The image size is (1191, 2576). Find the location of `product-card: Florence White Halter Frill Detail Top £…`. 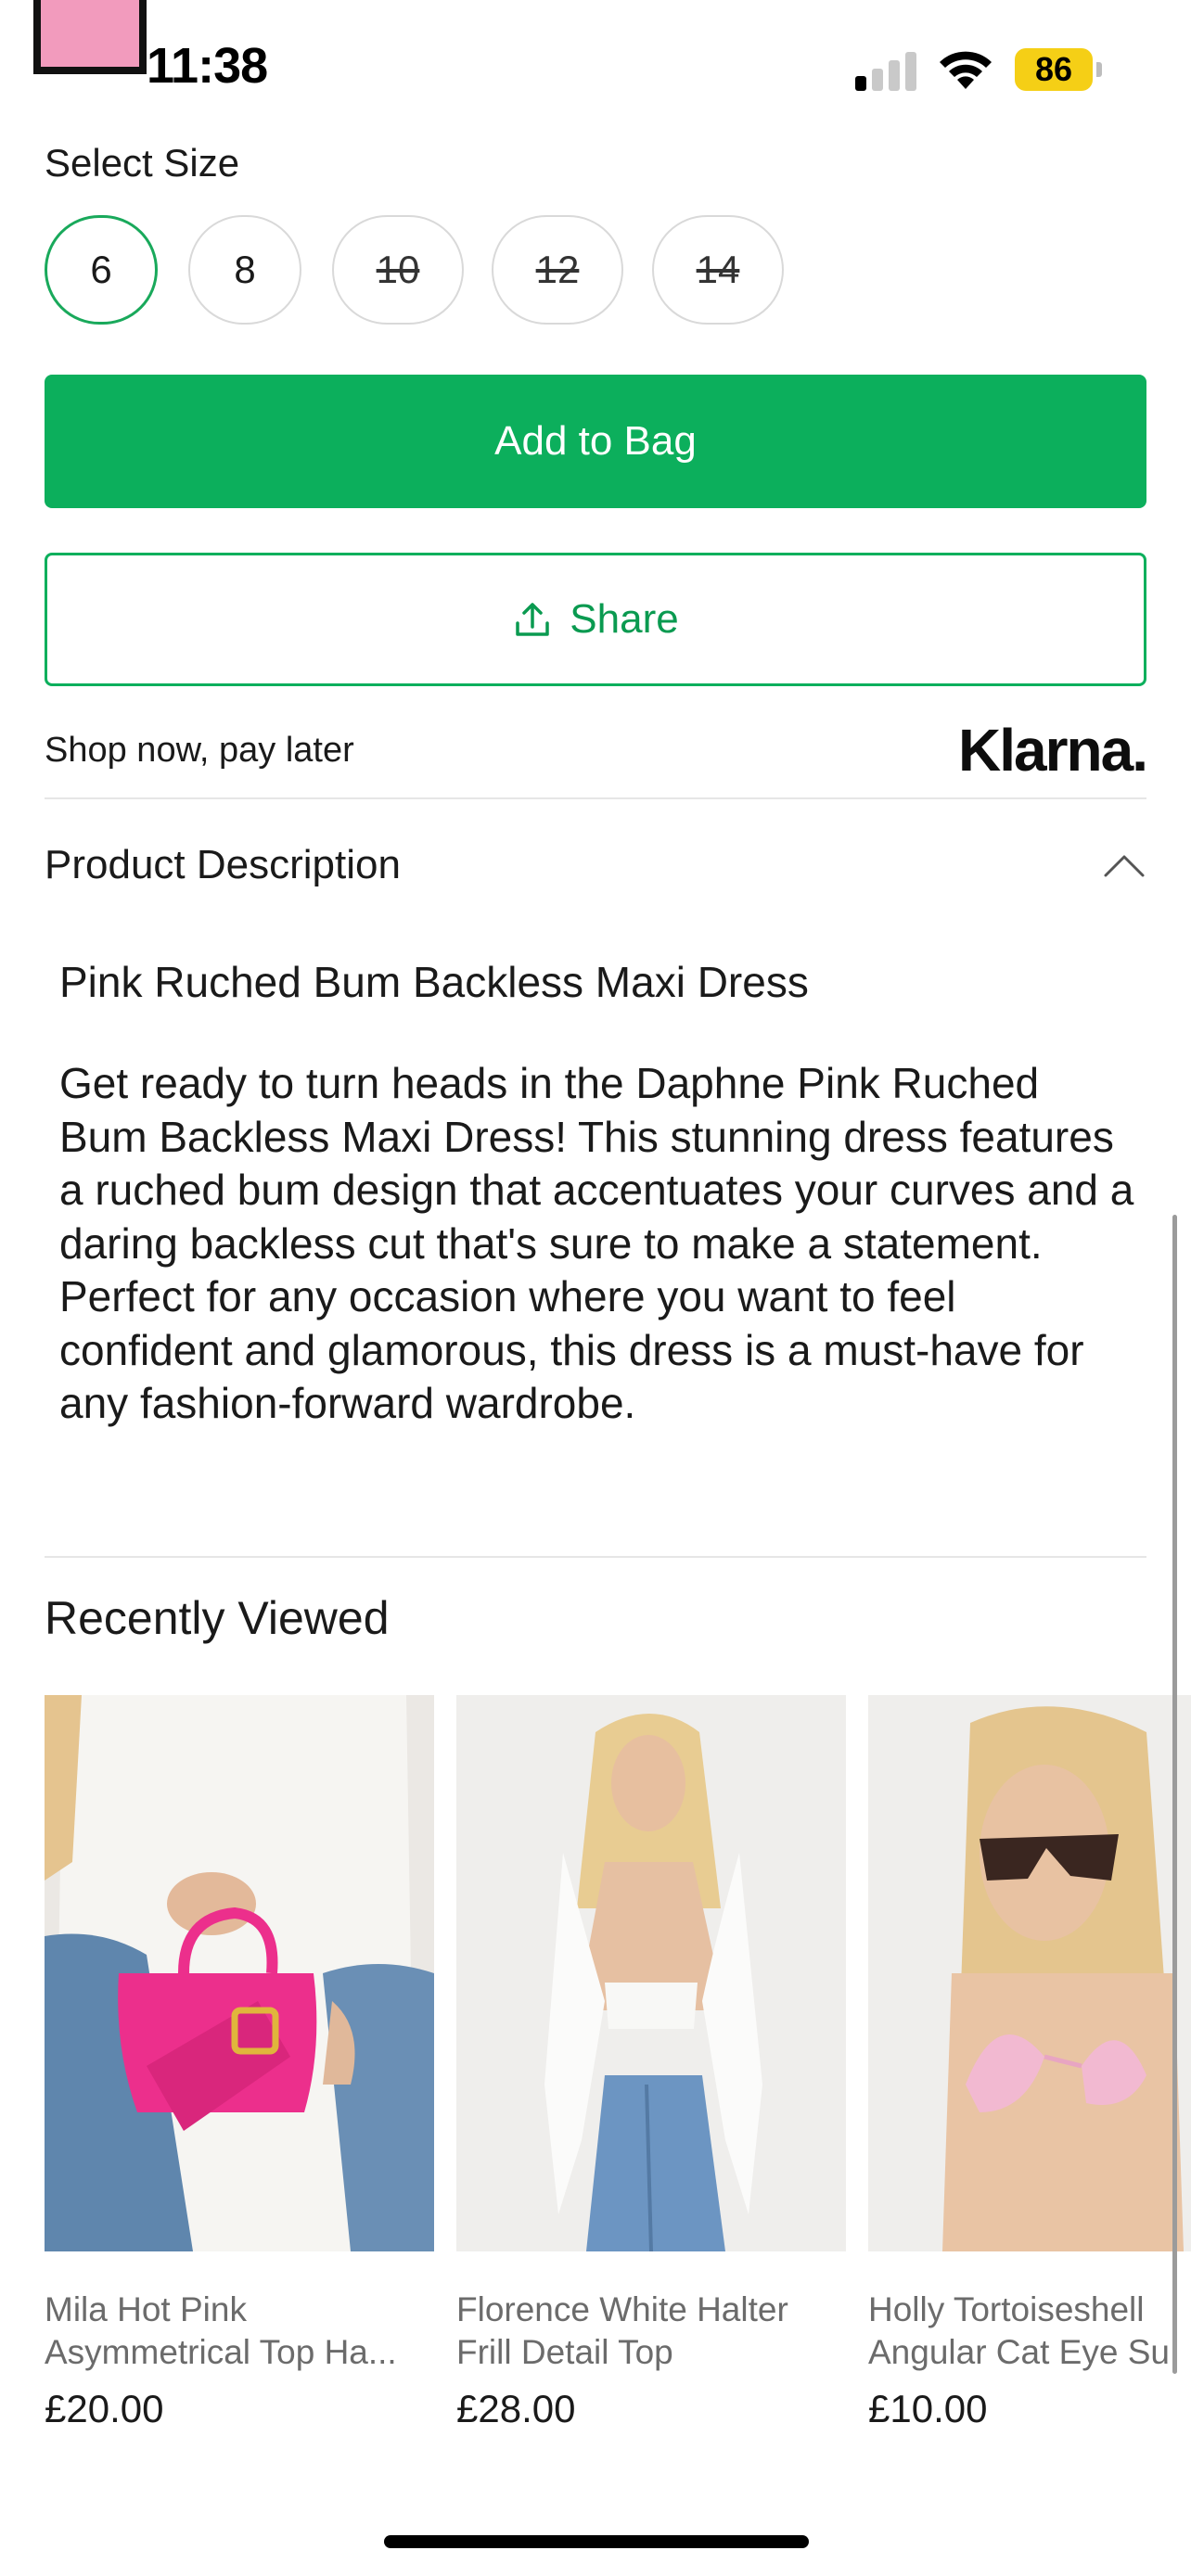

product-card: Florence White Halter Frill Detail Top £… is located at coordinates (651, 2063).